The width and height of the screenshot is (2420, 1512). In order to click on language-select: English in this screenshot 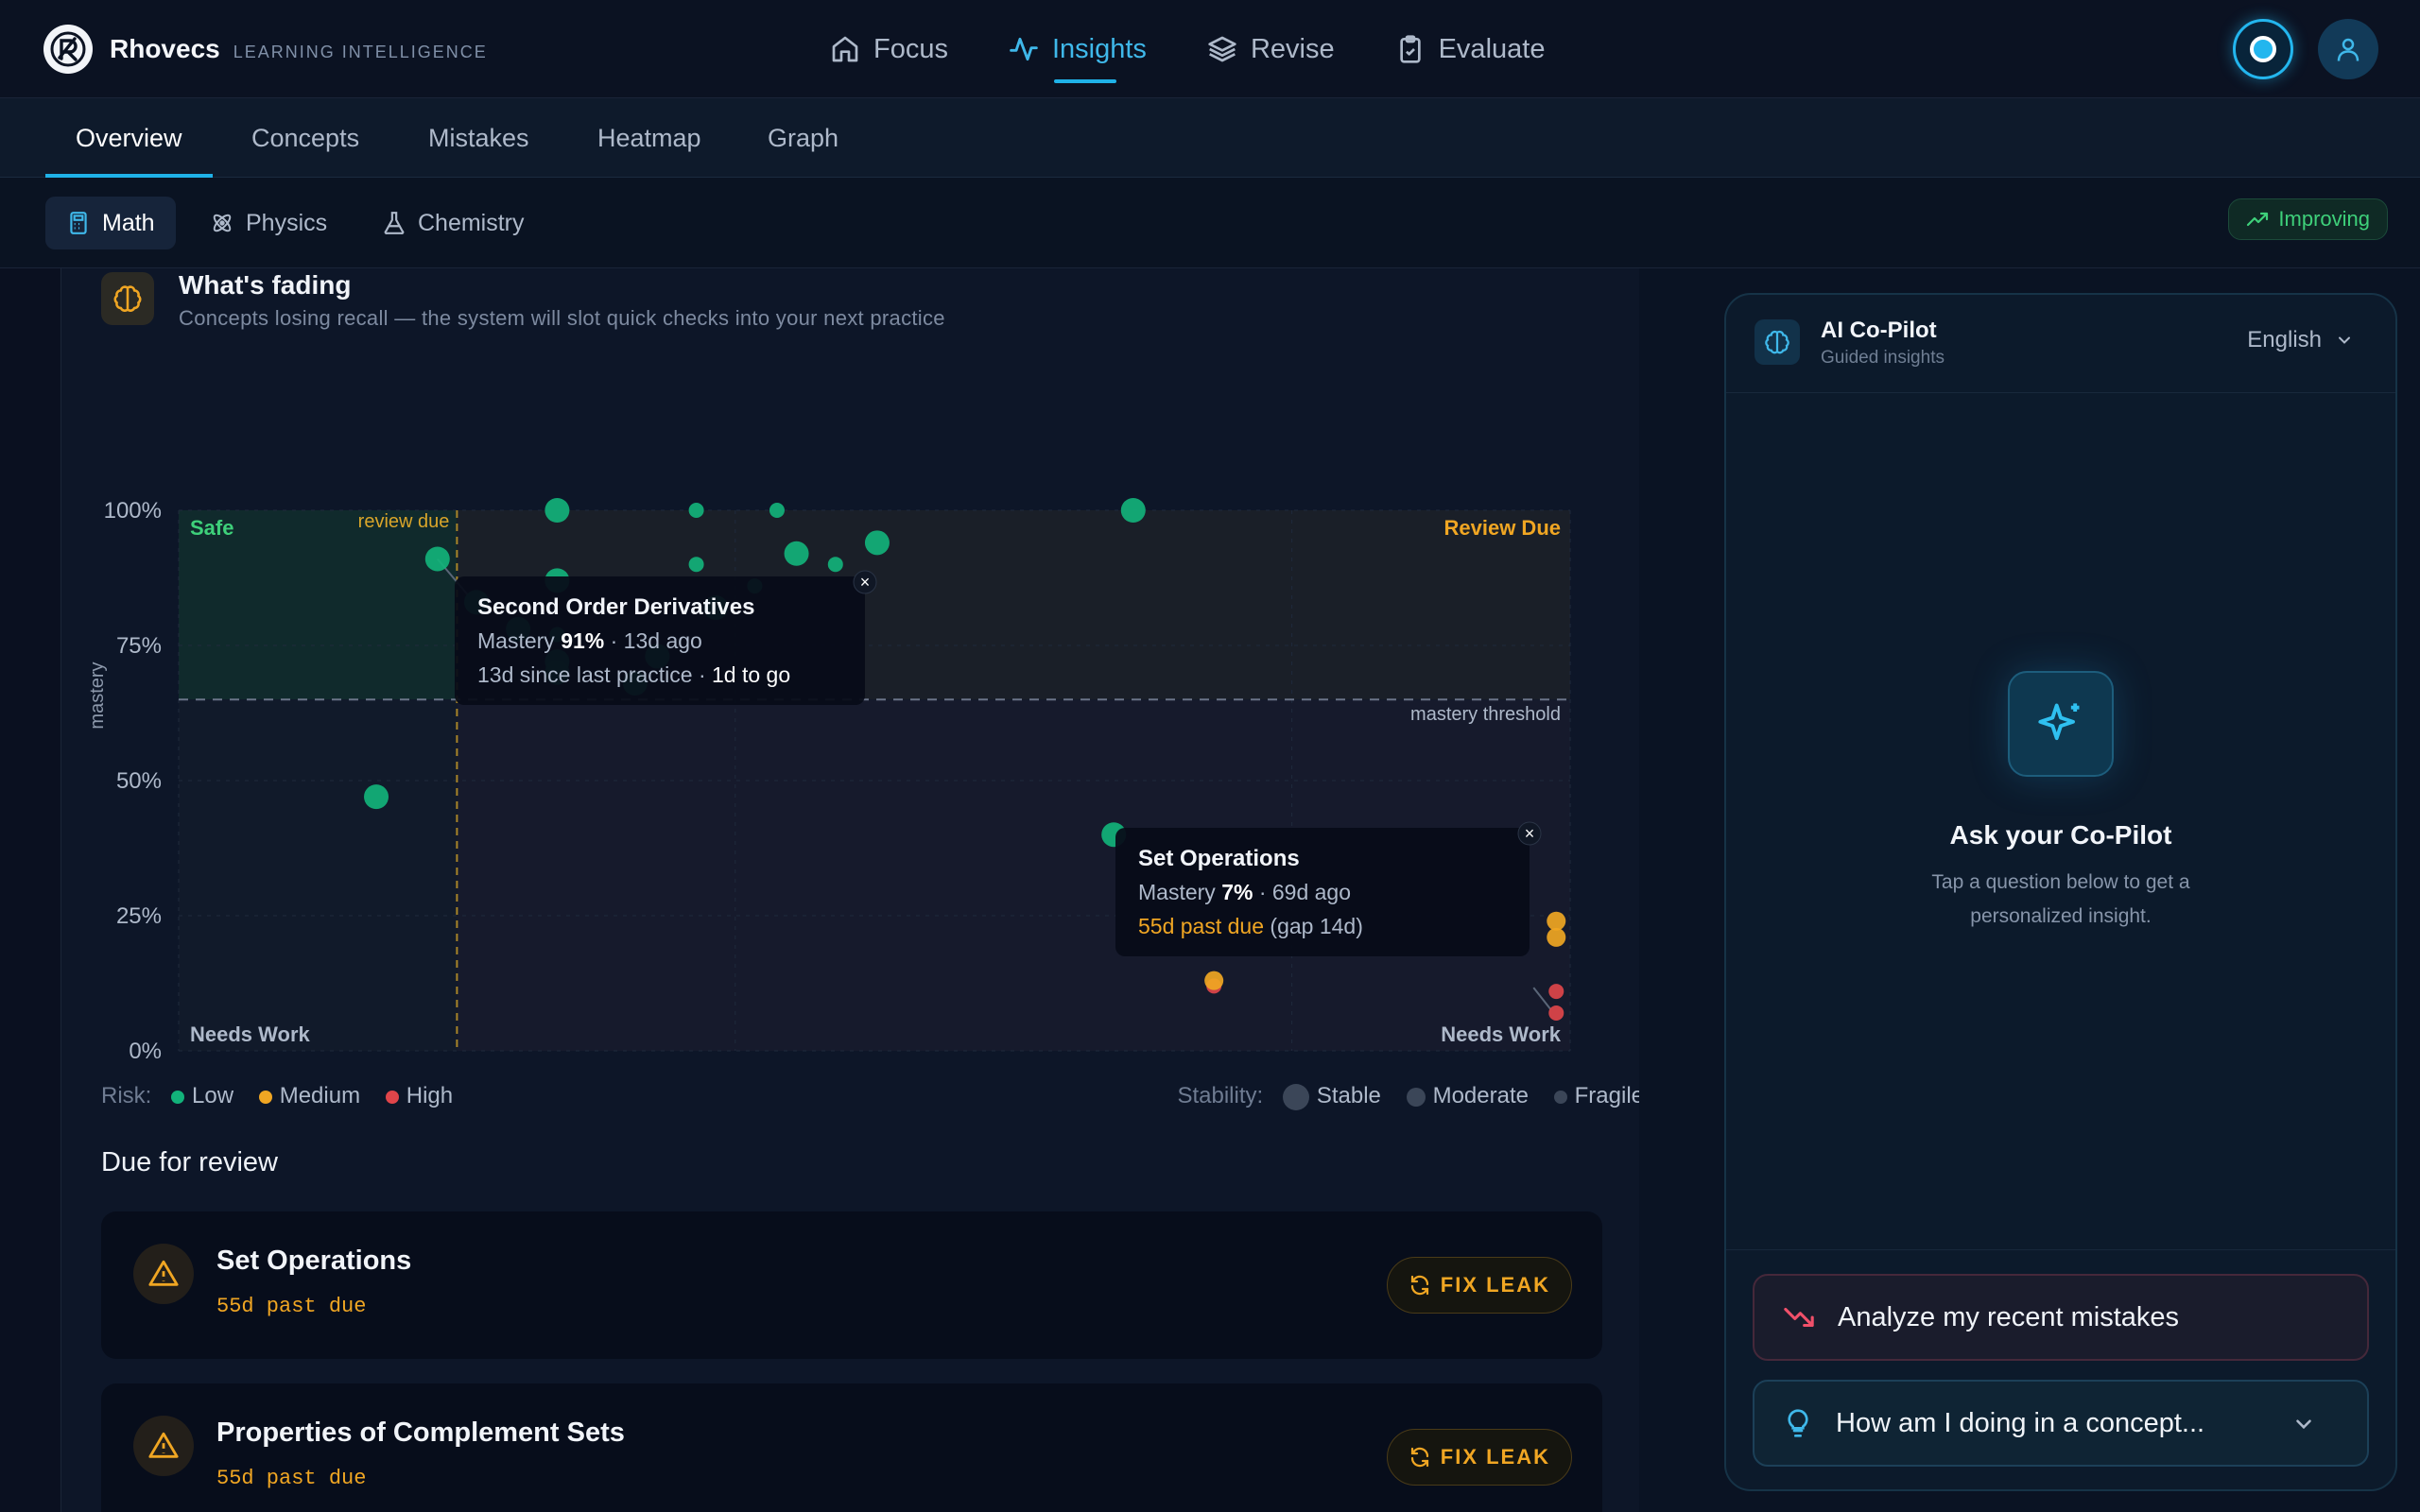, I will do `click(2301, 340)`.